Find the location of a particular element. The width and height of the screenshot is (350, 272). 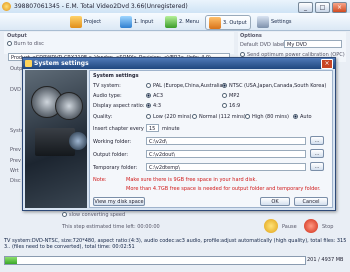

dvd-label-input: My DVD is located at coordinates (313, 44).